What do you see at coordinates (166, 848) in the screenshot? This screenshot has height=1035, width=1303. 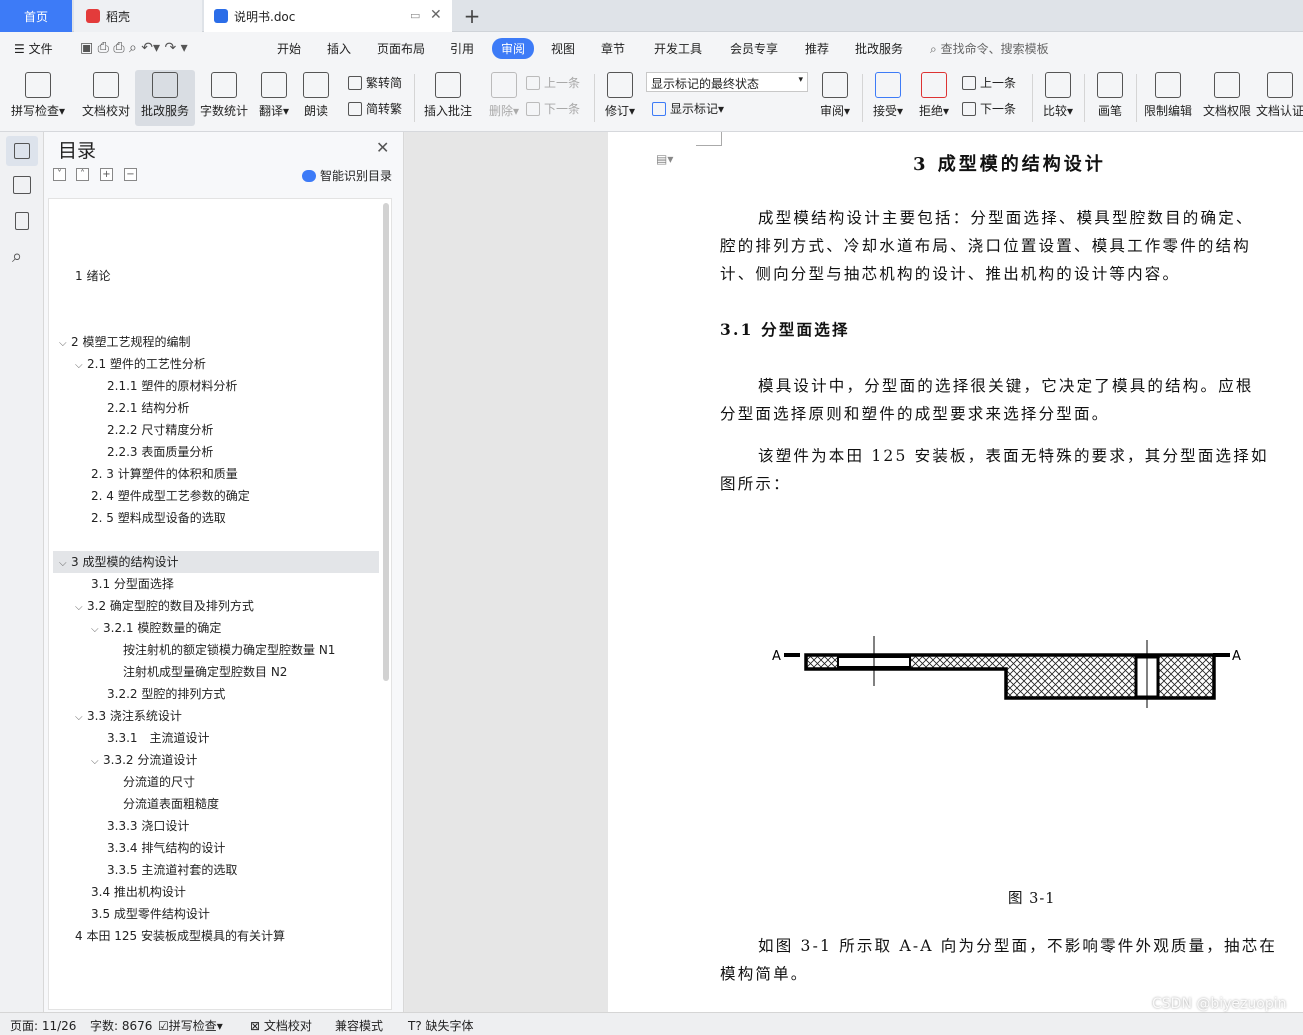 I see `toc-item: 3.3.4 排气结构的设计` at bounding box center [166, 848].